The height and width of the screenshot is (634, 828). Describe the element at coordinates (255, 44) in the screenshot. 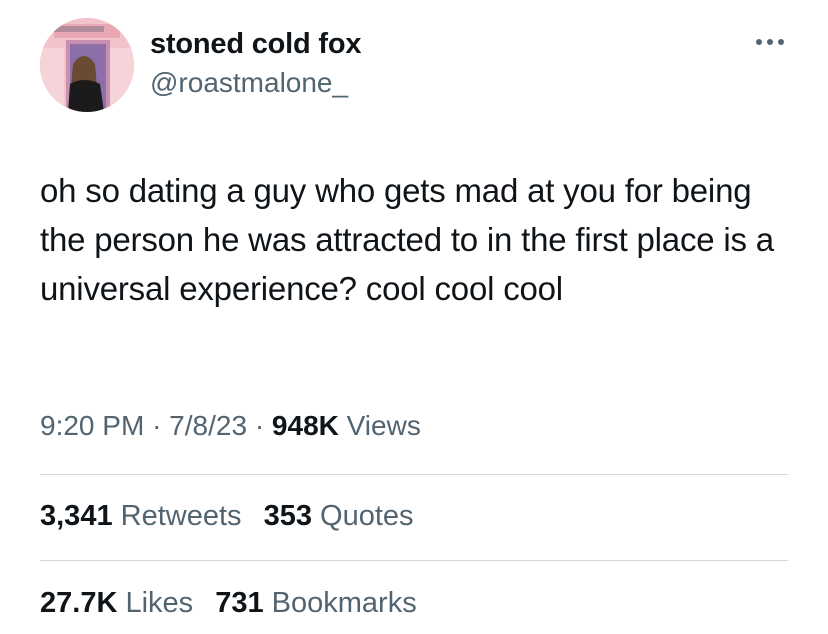

I see `author-display-name: stoned cold fox` at that location.